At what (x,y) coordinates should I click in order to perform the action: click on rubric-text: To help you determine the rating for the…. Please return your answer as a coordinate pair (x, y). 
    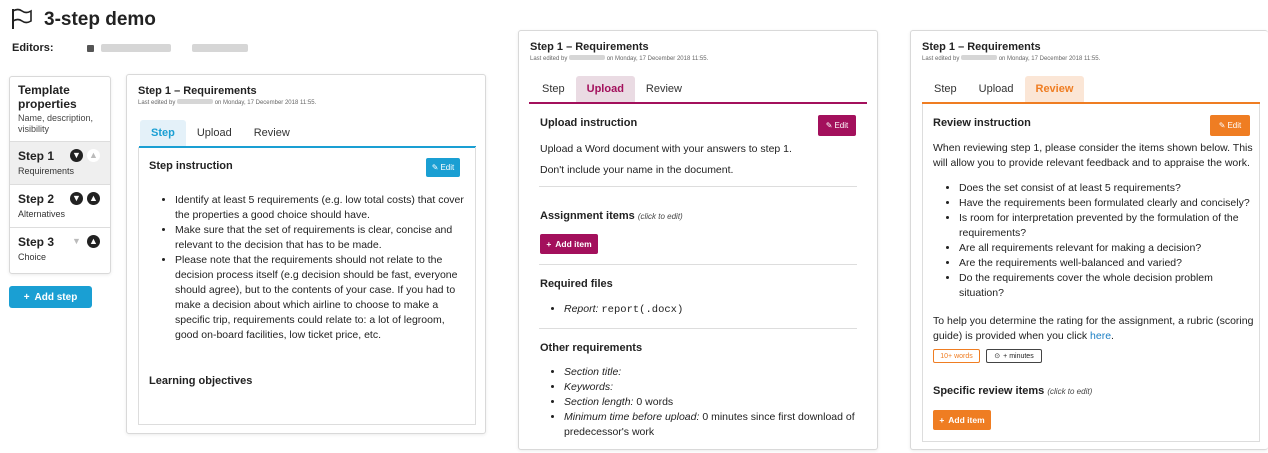
    Looking at the image, I should click on (1093, 328).